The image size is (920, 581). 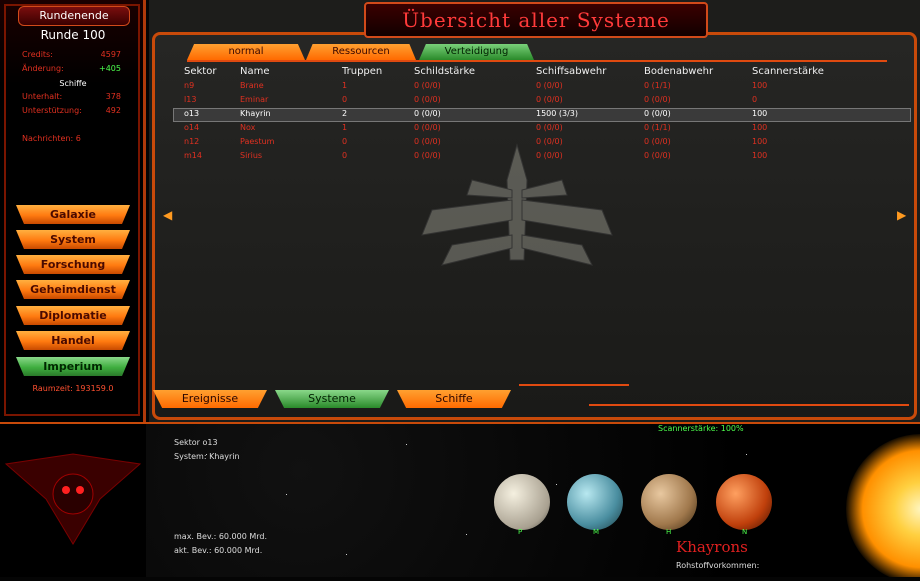 I want to click on cell-name: Brane, so click(x=252, y=85).